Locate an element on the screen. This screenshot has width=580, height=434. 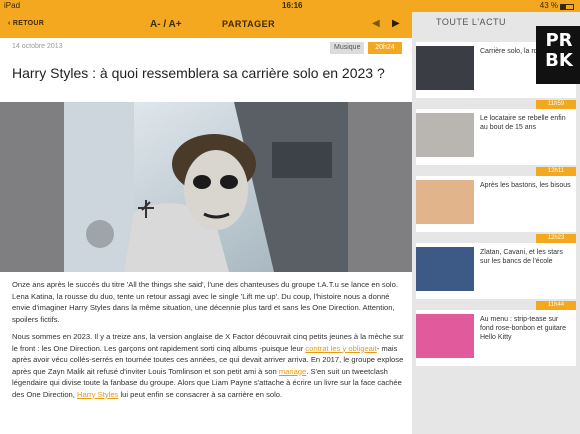
time-badge: 20h24 is located at coordinates (385, 48).